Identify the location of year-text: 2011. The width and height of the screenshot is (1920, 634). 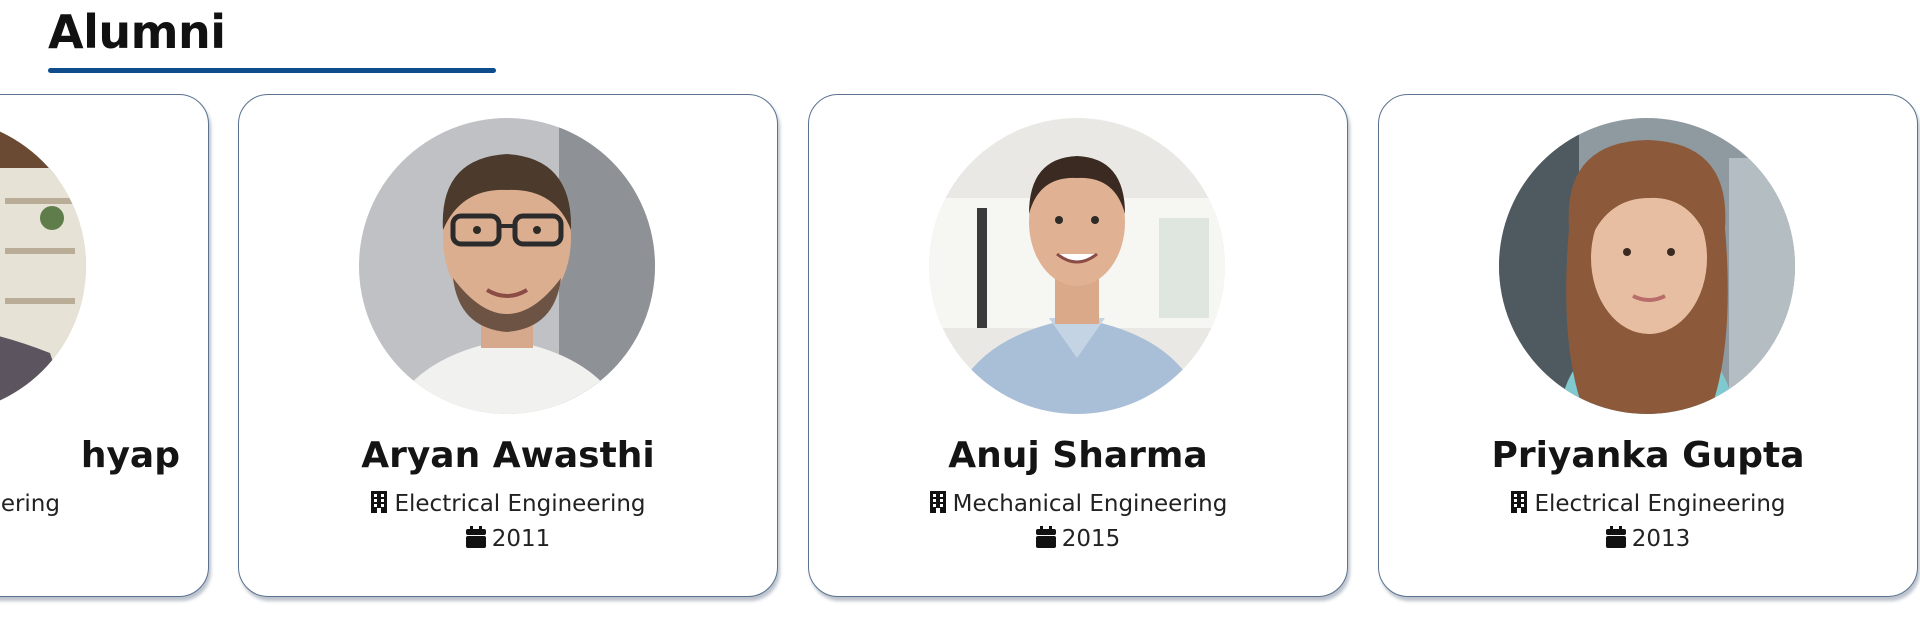
(521, 539).